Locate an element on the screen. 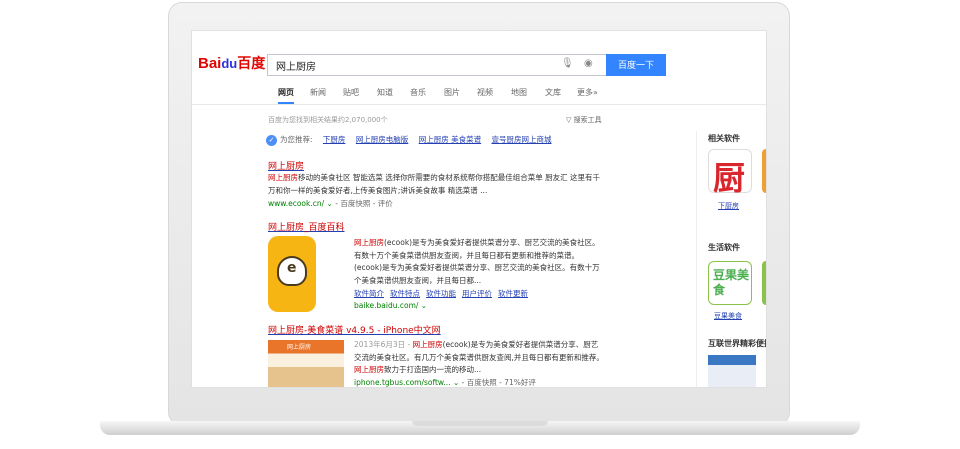 The image size is (960, 449). result-url: www.ecook.cn/ ⌄ - 百度快照 - 评价 is located at coordinates (330, 203).